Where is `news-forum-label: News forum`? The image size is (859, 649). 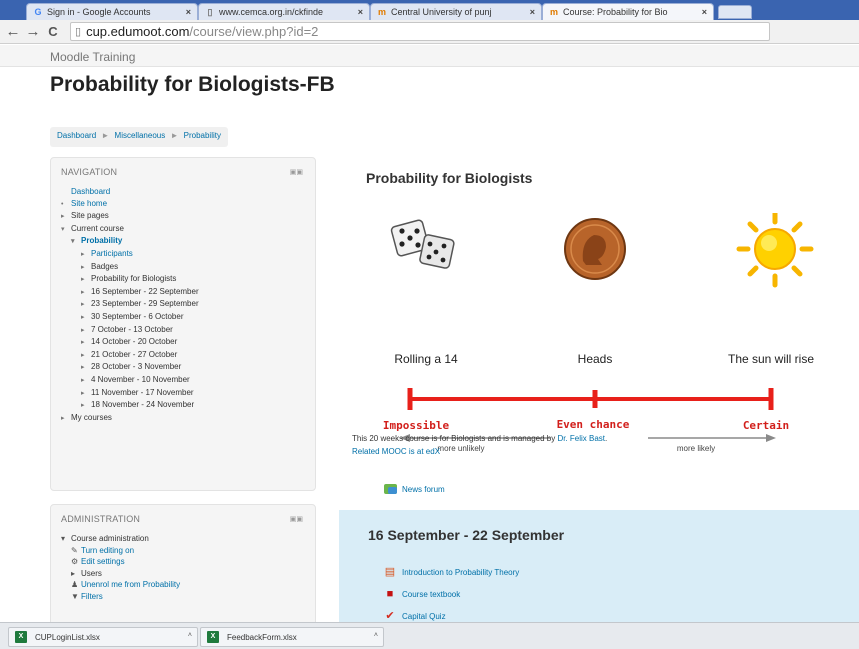
news-forum-label: News forum is located at coordinates (423, 489).